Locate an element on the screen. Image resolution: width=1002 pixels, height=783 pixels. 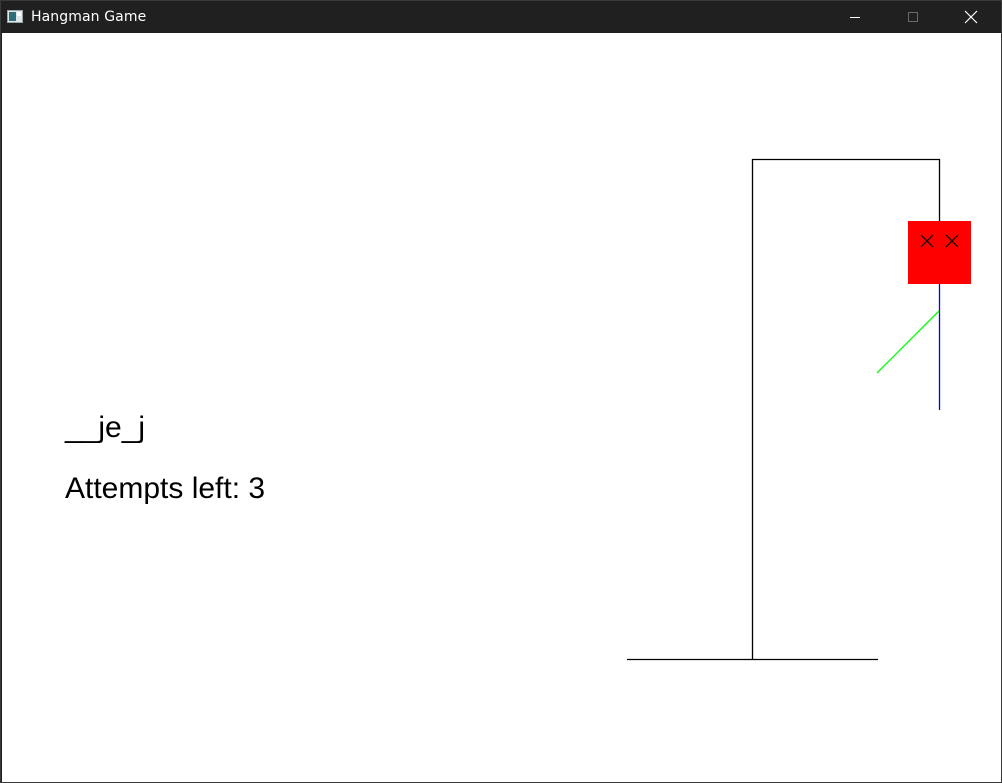
window-title: Hangman Game is located at coordinates (89, 17).